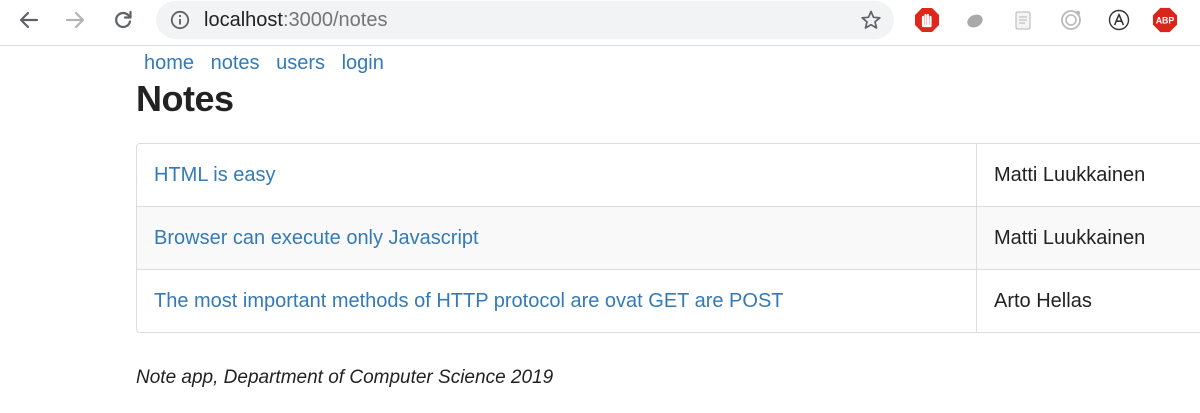  I want to click on url-path: :3000/notes, so click(335, 20).